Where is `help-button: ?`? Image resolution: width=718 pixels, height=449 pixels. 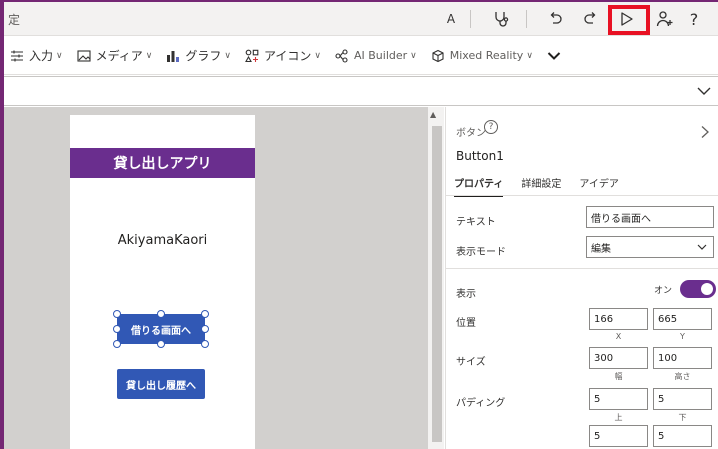 help-button: ? is located at coordinates (694, 19).